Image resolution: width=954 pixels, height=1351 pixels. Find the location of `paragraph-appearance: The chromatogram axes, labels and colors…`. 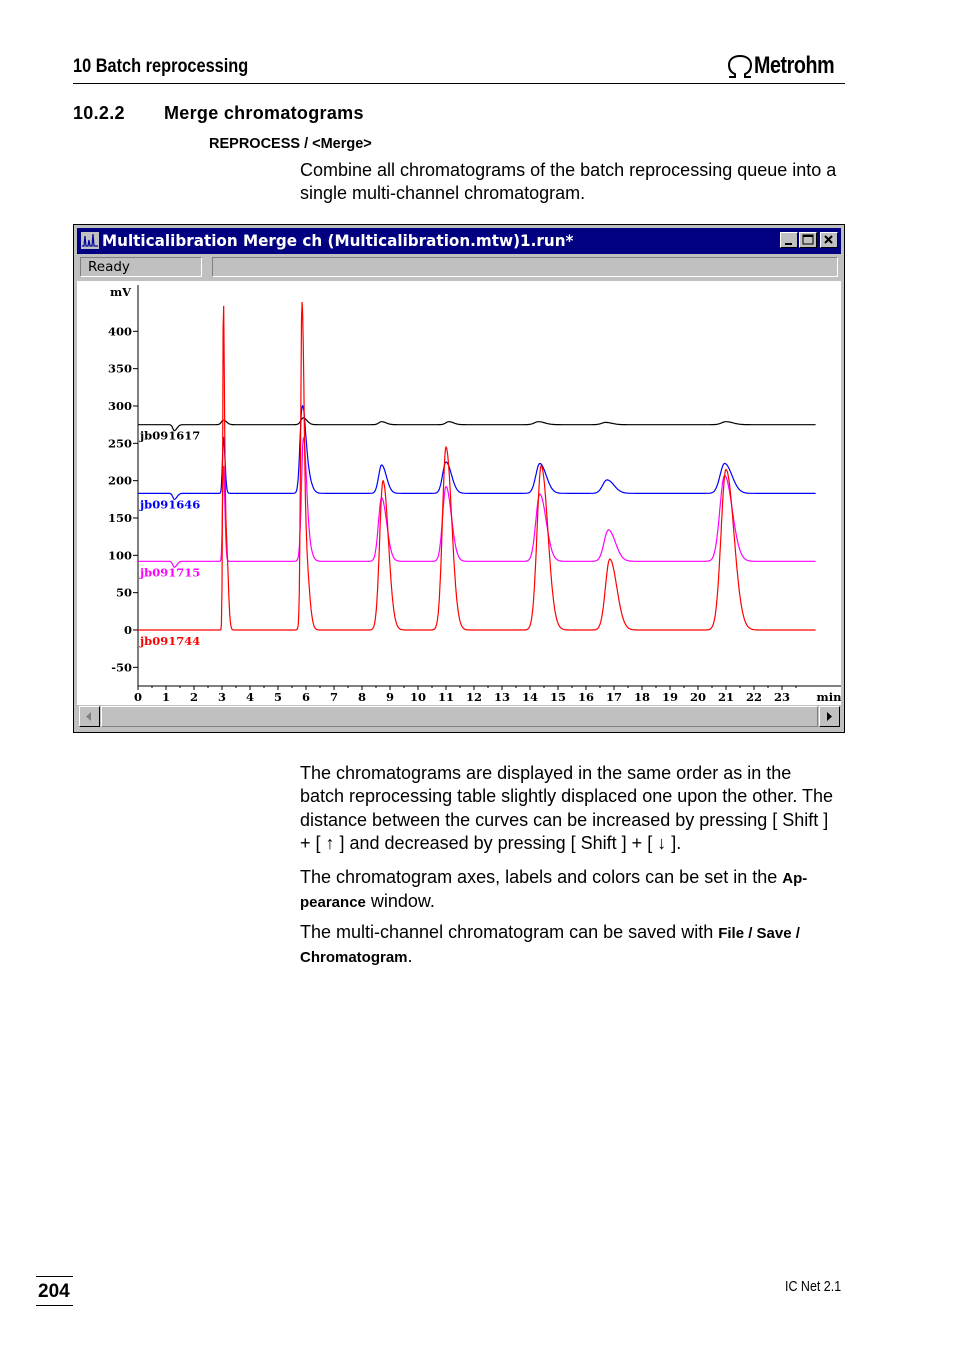

paragraph-appearance: The chromatogram axes, labels and colors… is located at coordinates (570, 890).